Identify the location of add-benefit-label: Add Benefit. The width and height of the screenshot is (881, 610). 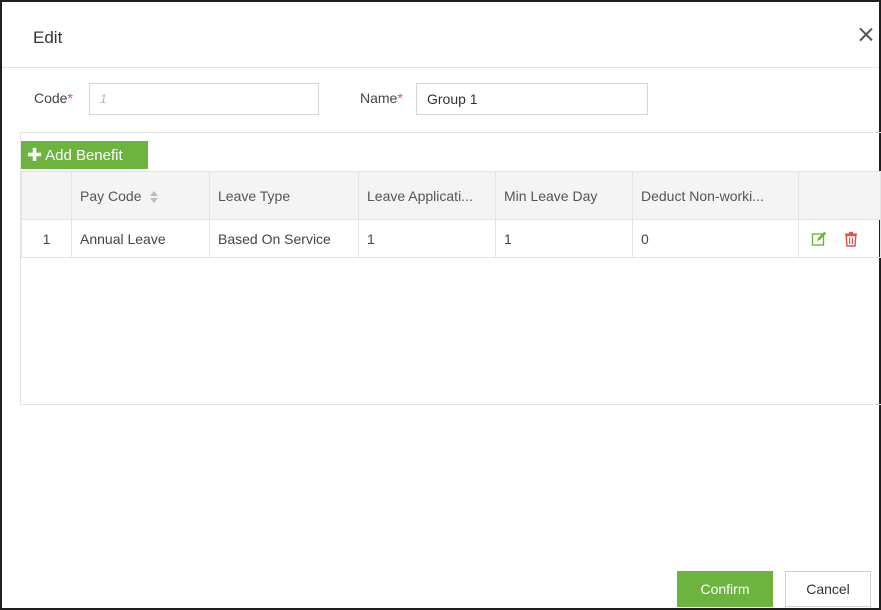
(84, 155).